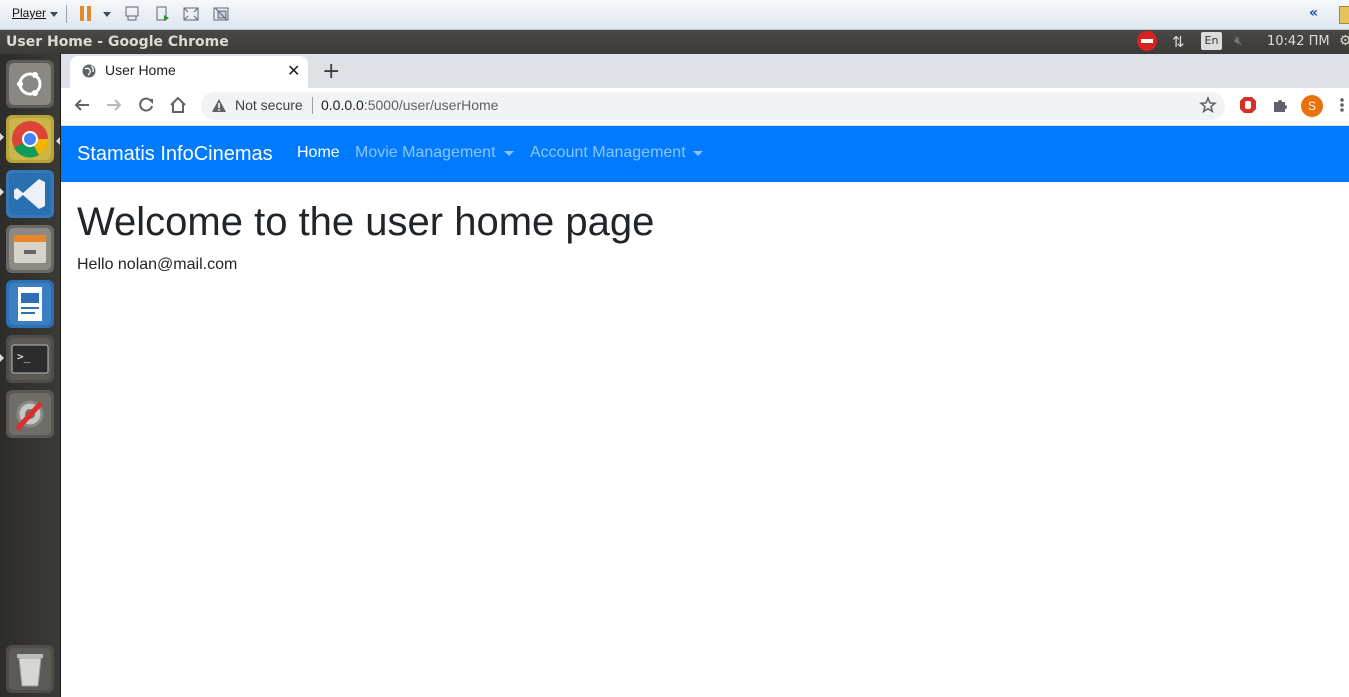  I want to click on vscode-icon, so click(30, 194).